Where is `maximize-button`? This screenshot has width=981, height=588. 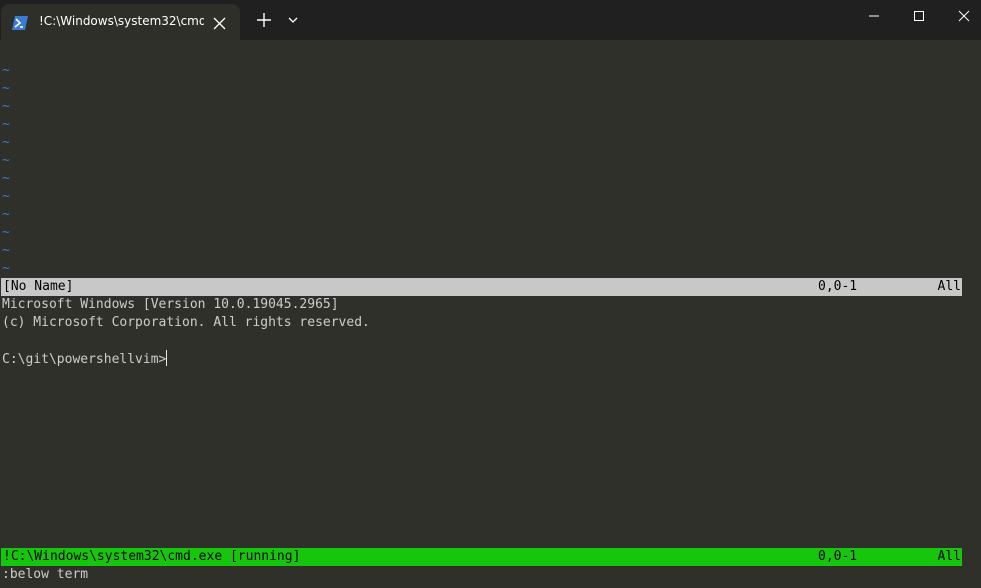
maximize-button is located at coordinates (918, 16).